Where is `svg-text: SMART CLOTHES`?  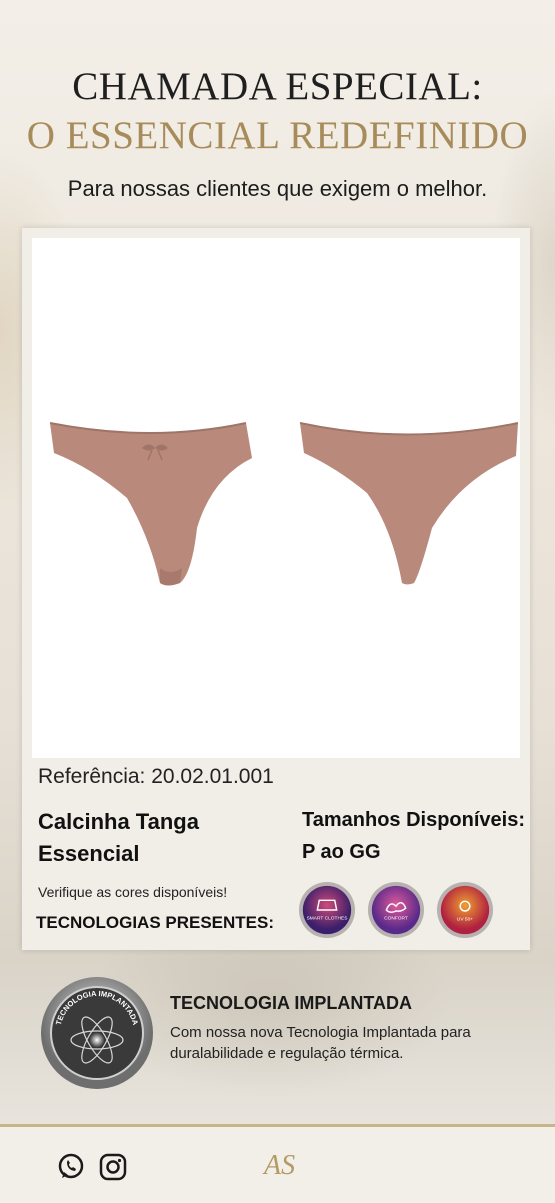
svg-text: SMART CLOTHES is located at coordinates (327, 919).